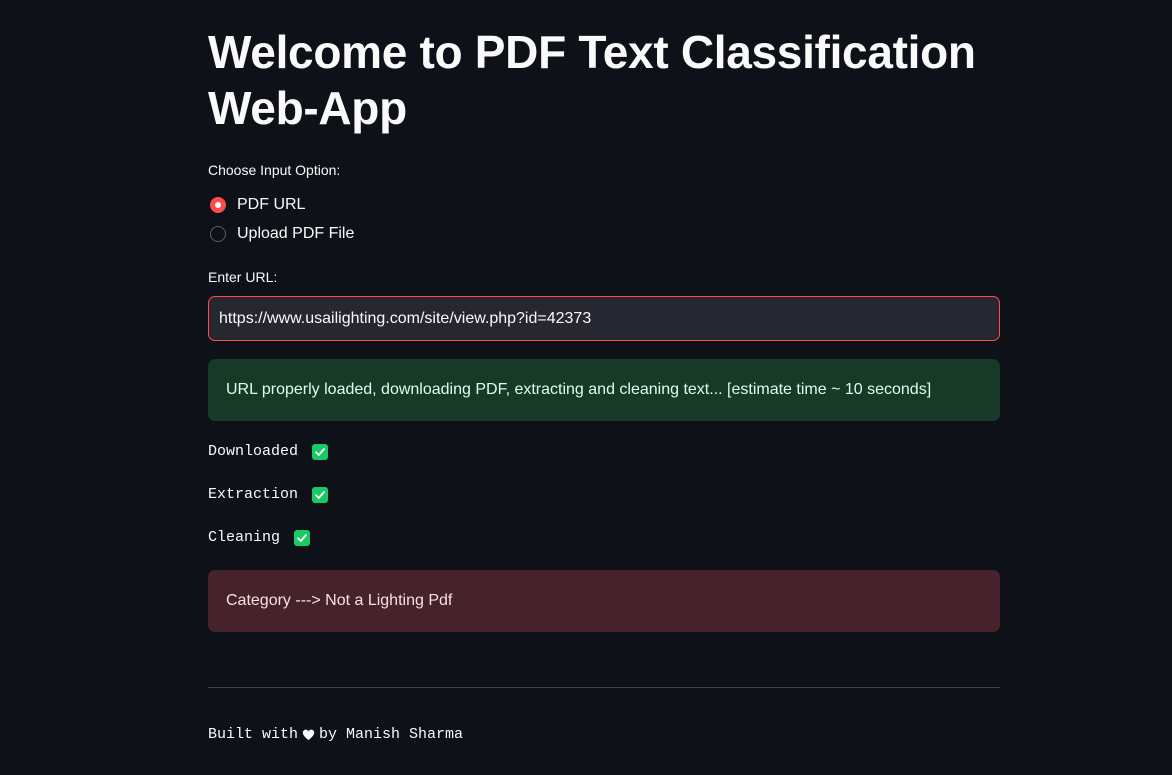  Describe the element at coordinates (339, 600) in the screenshot. I see `result-alert-text: Category ---> Not a Lighting Pdf` at that location.